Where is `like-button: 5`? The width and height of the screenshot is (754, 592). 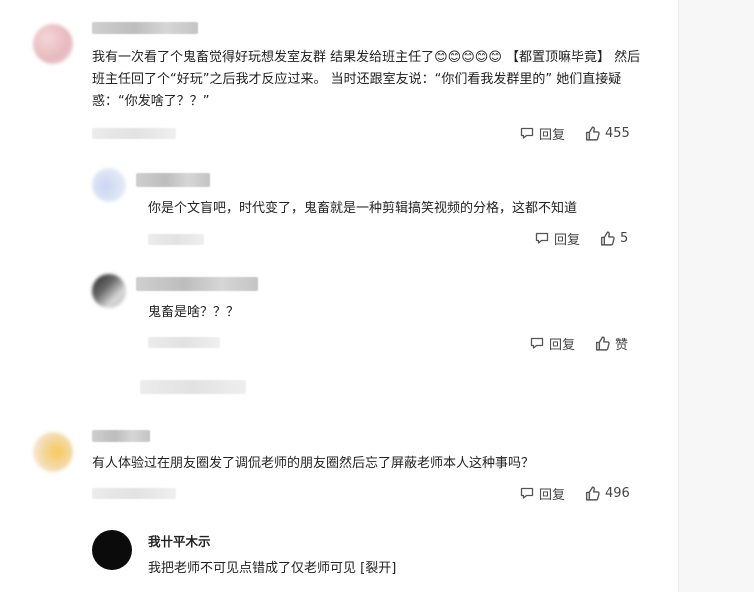
like-button: 5 is located at coordinates (613, 238).